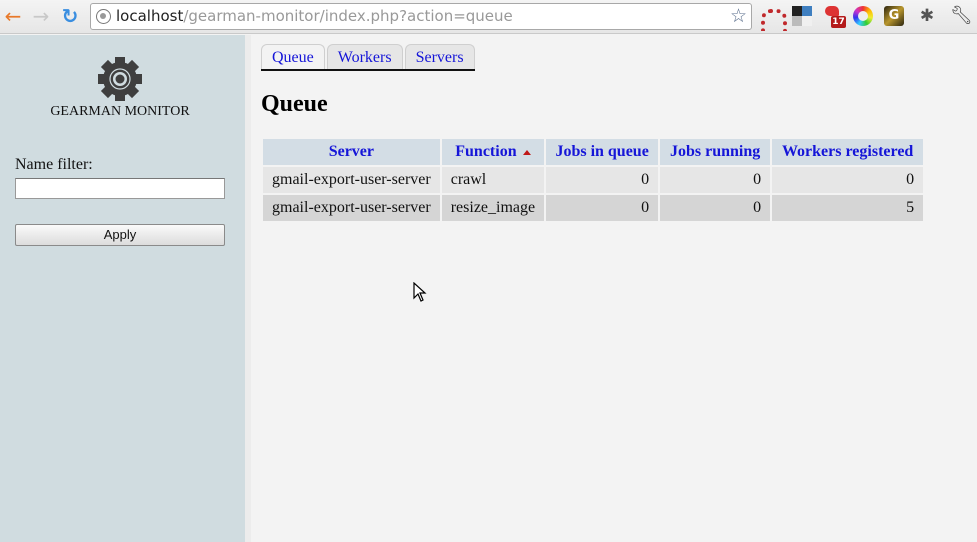 The image size is (977, 542). I want to click on tab-servers: Servers, so click(439, 56).